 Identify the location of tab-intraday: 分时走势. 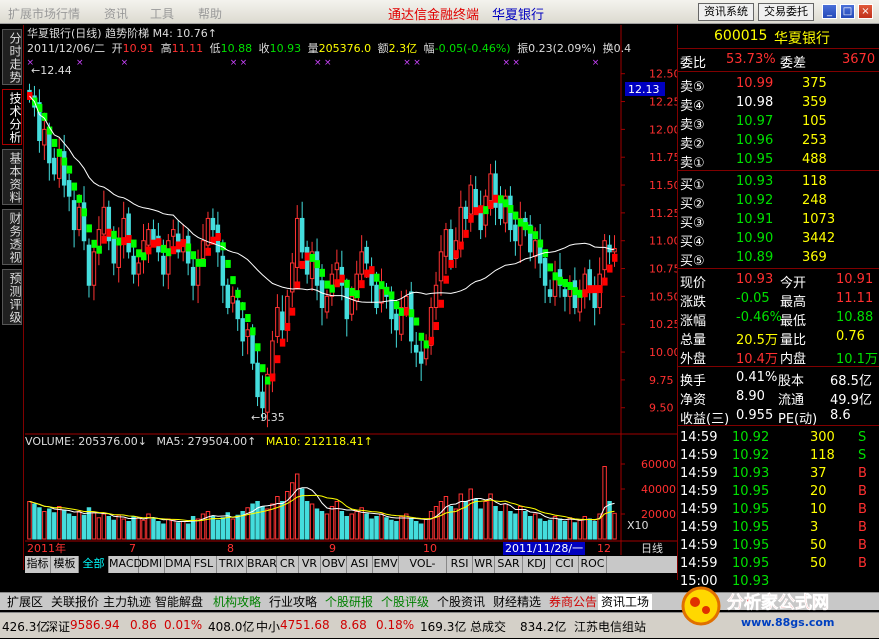
(12, 57).